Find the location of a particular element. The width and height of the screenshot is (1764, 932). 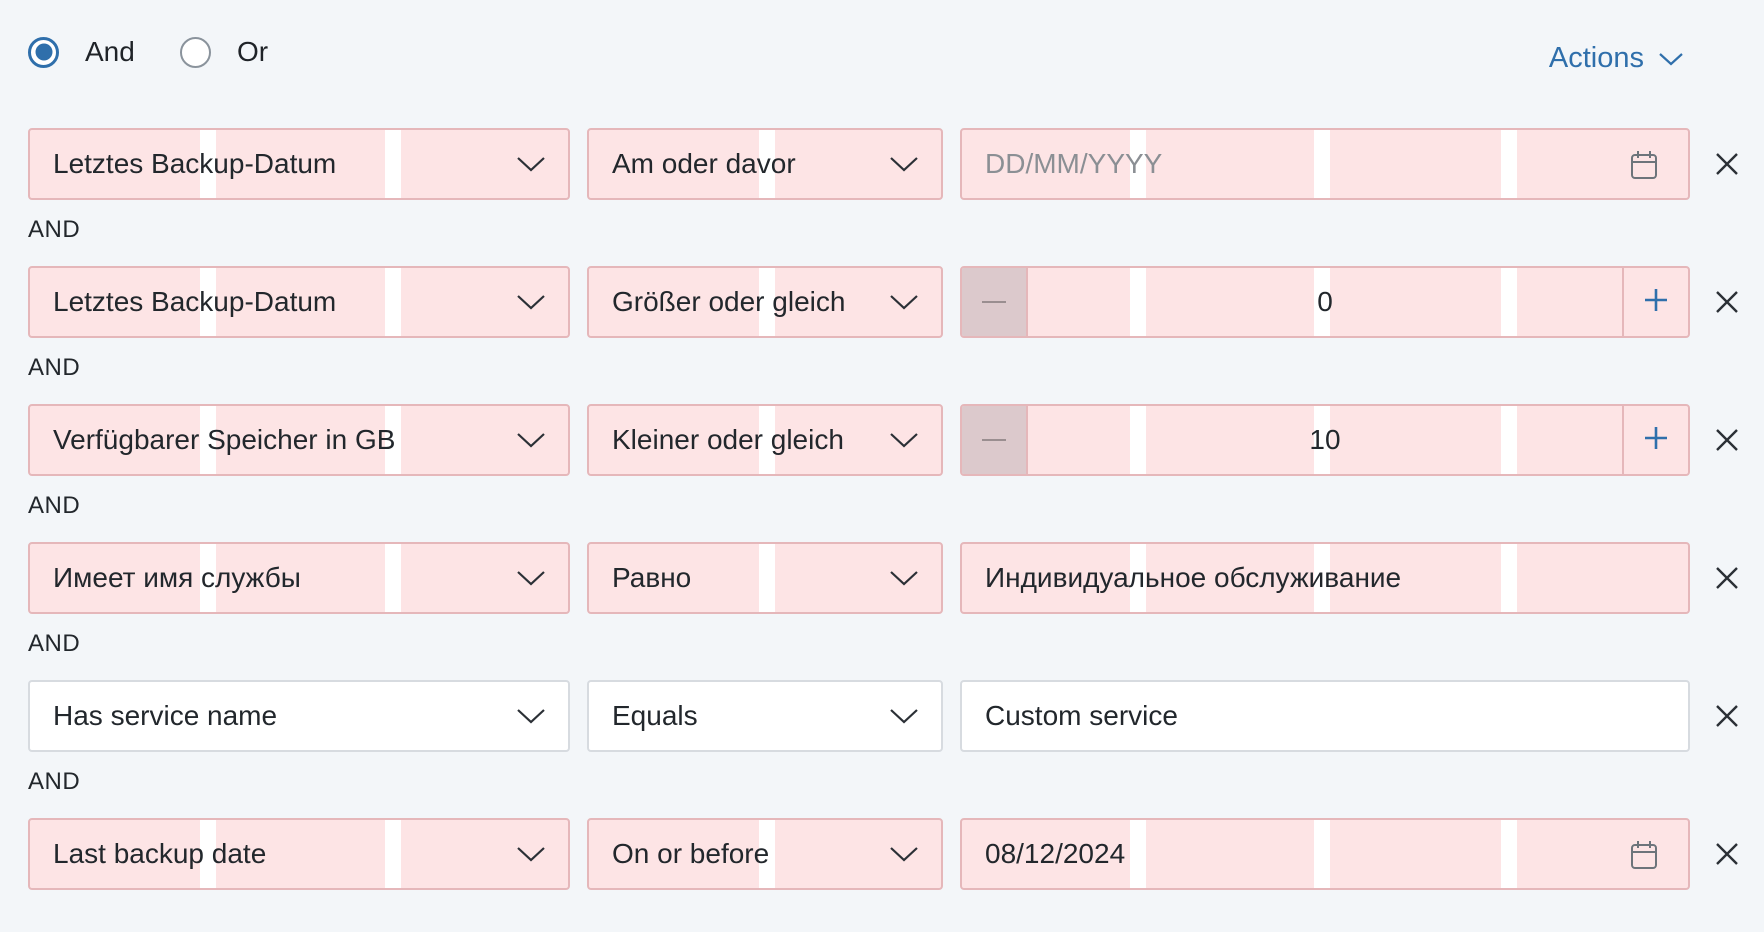

filter-row: Has service name Equals Custom service is located at coordinates (888, 716).